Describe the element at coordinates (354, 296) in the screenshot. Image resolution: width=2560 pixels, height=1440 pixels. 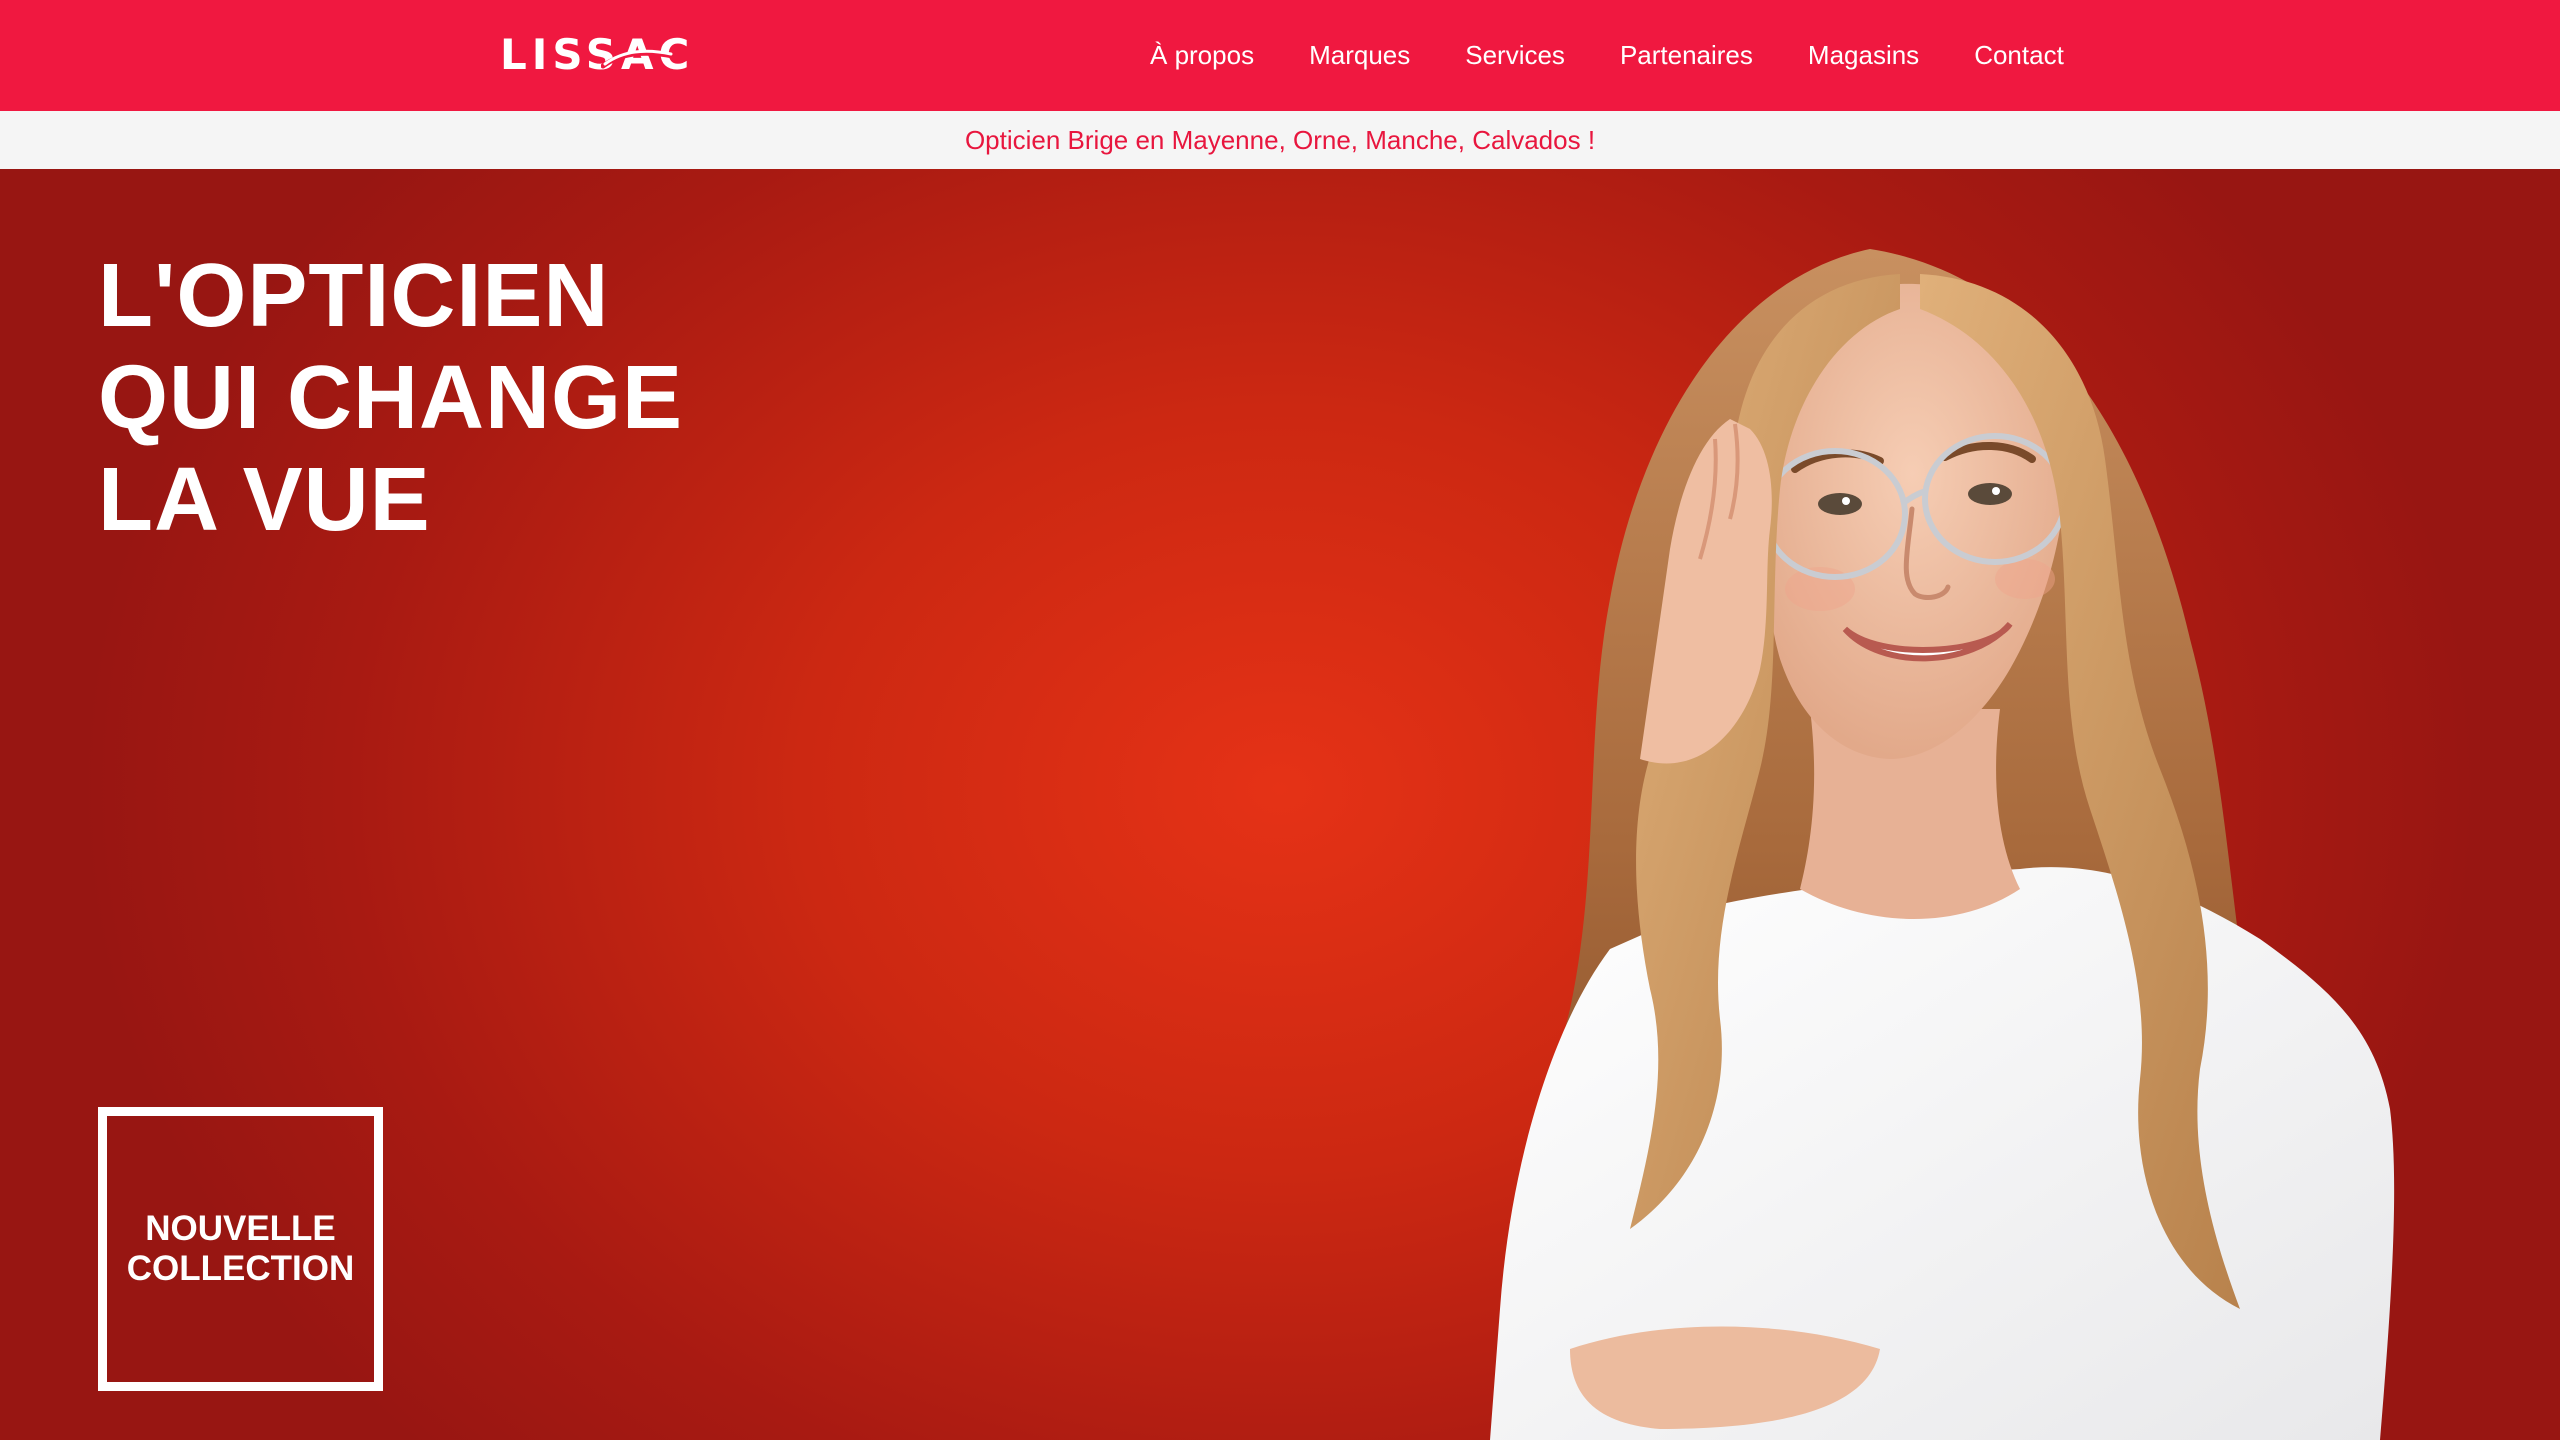
I see `hero-title-line-1: L'OPTICIEN` at that location.